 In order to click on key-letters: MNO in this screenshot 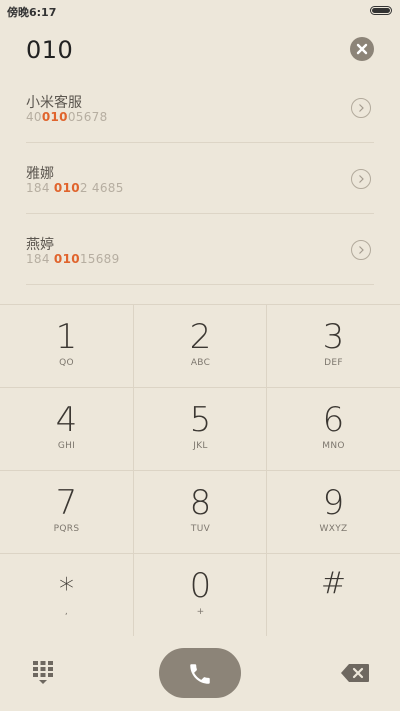, I will do `click(333, 446)`.